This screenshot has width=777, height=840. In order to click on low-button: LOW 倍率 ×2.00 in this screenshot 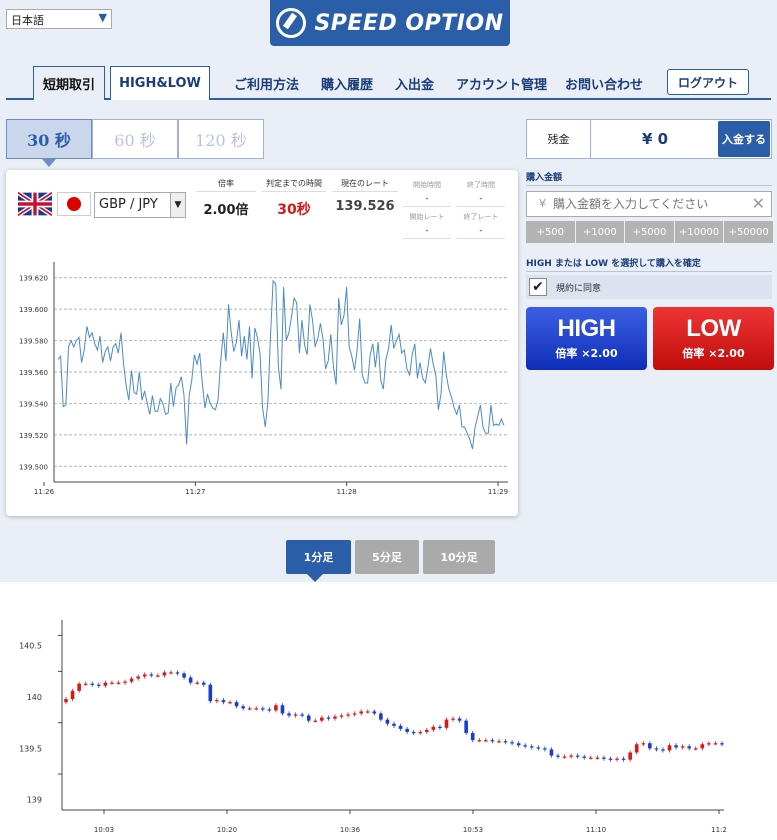, I will do `click(713, 338)`.